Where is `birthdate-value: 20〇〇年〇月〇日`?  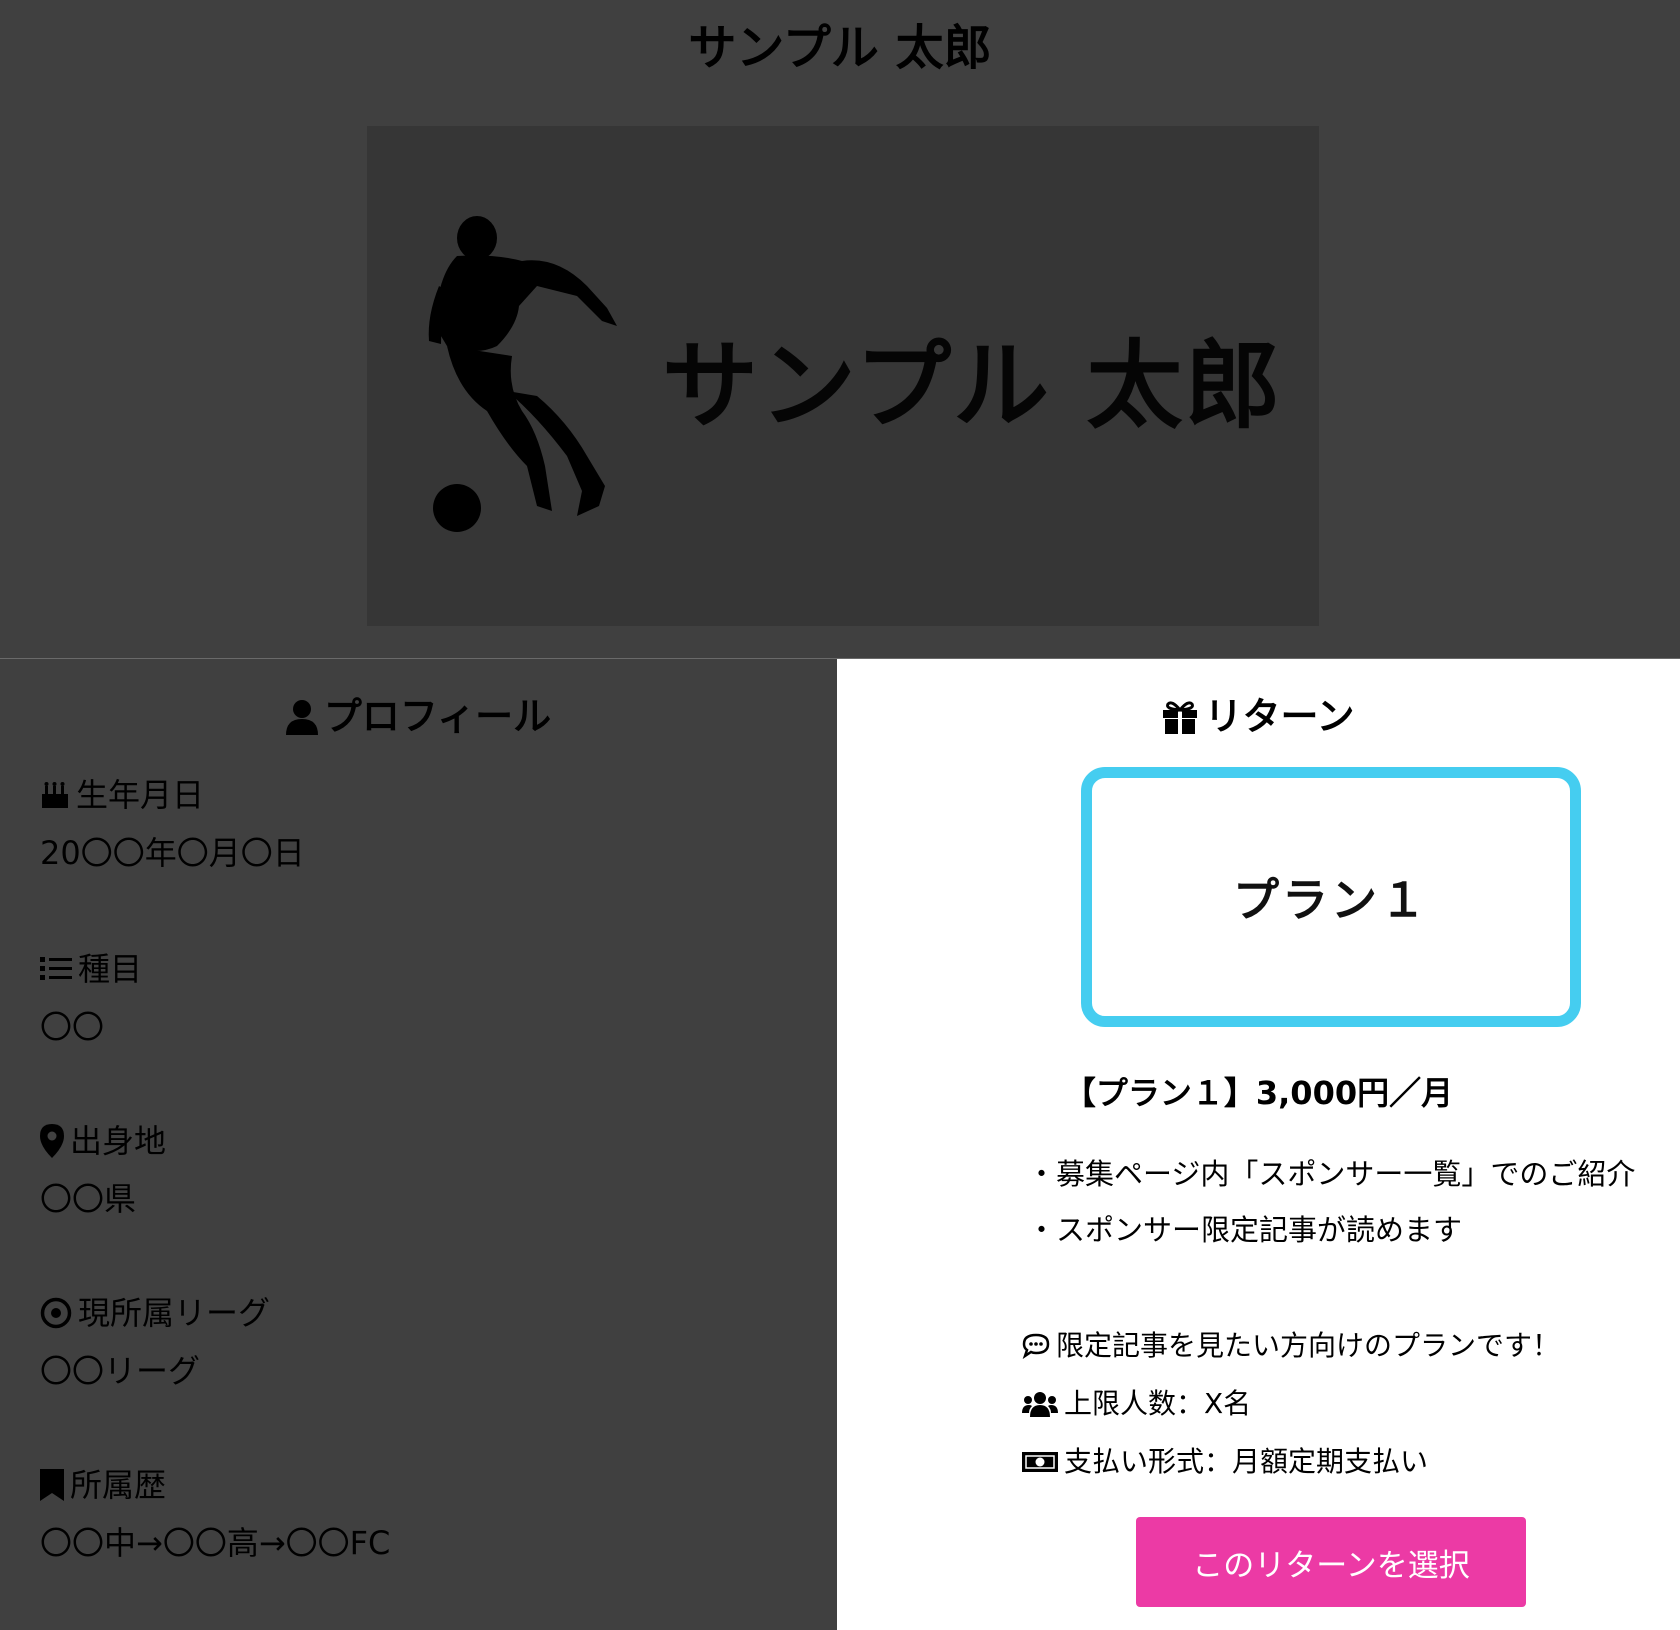 birthdate-value: 20〇〇年〇月〇日 is located at coordinates (172, 853).